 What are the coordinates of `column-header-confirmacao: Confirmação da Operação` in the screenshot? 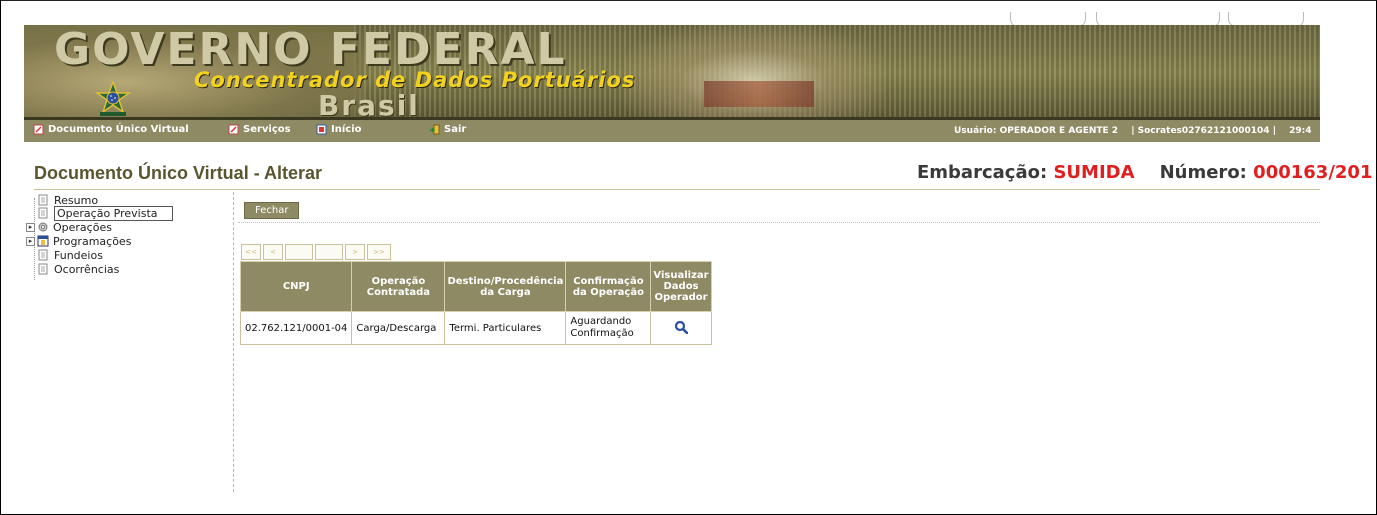 It's located at (608, 286).